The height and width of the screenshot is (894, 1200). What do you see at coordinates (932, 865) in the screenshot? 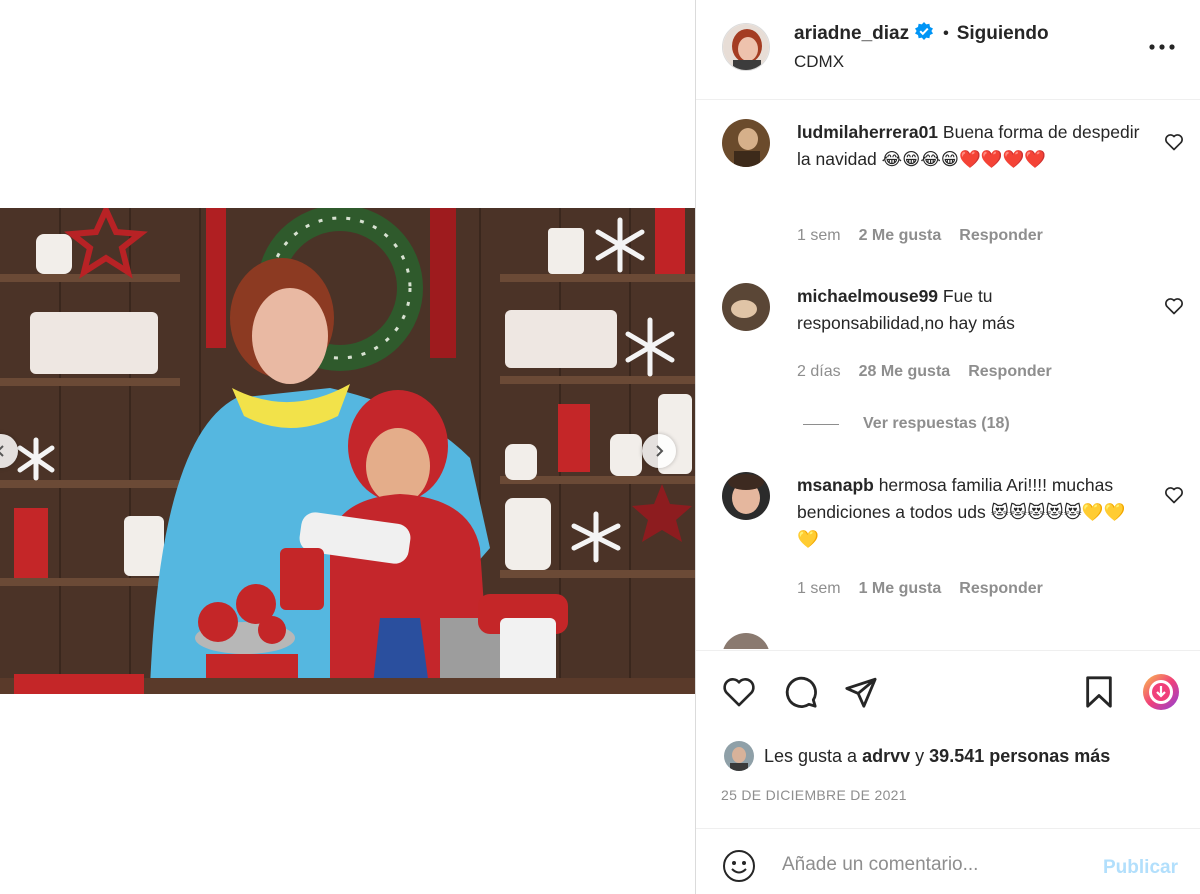
I see `comment-input` at bounding box center [932, 865].